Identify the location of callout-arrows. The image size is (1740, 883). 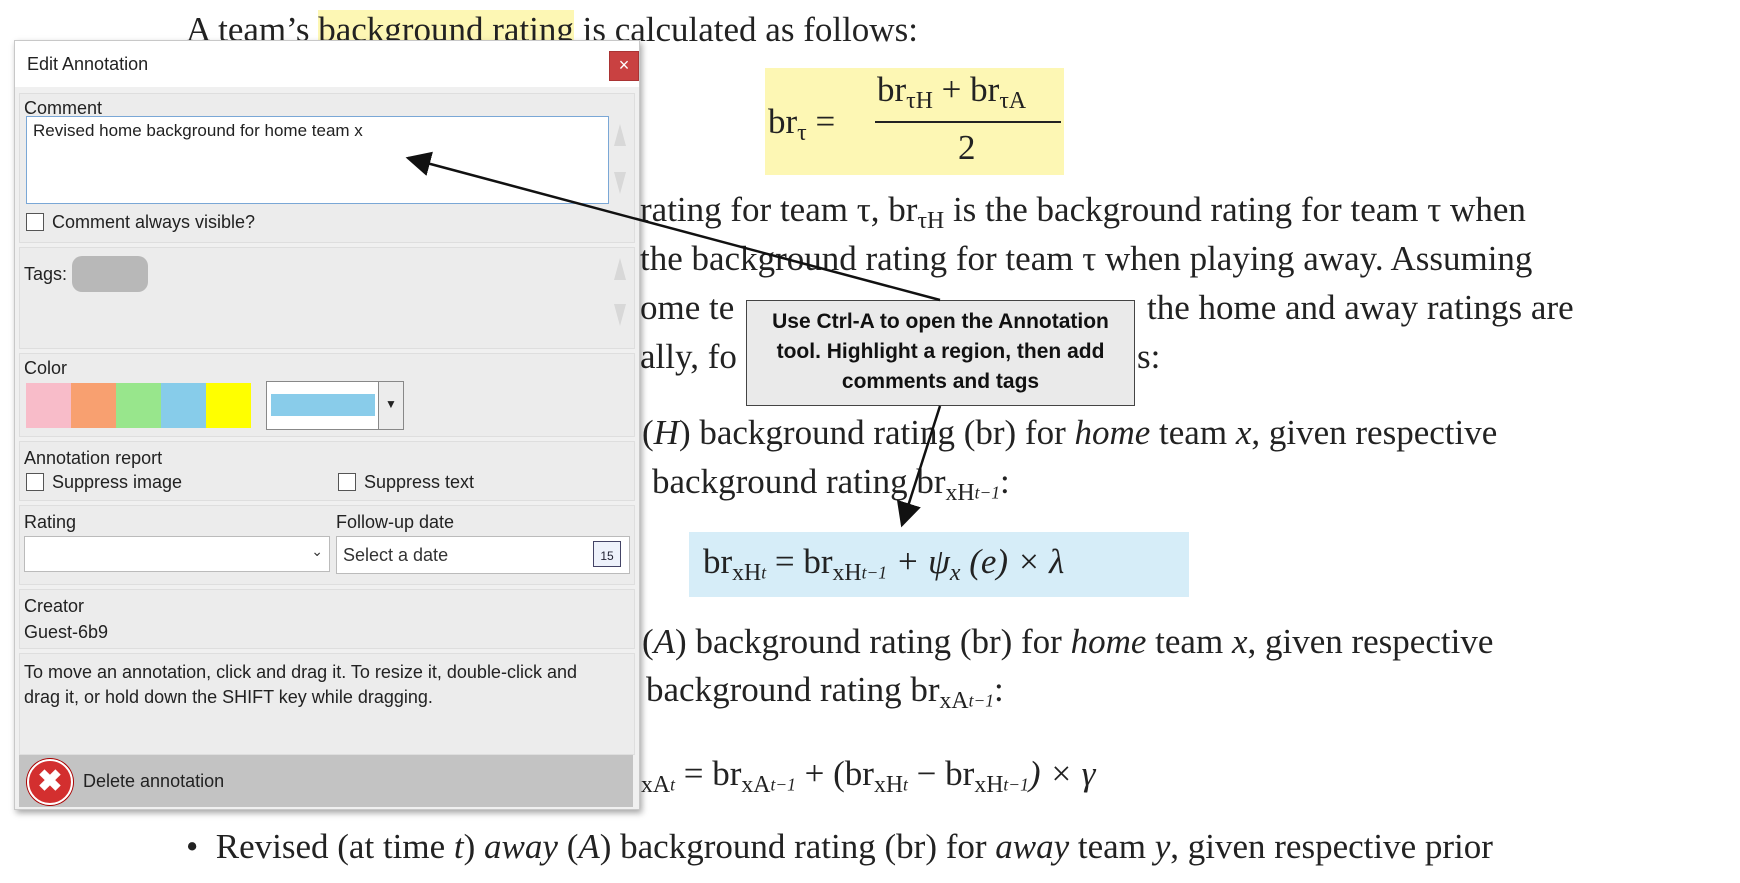
(673, 339).